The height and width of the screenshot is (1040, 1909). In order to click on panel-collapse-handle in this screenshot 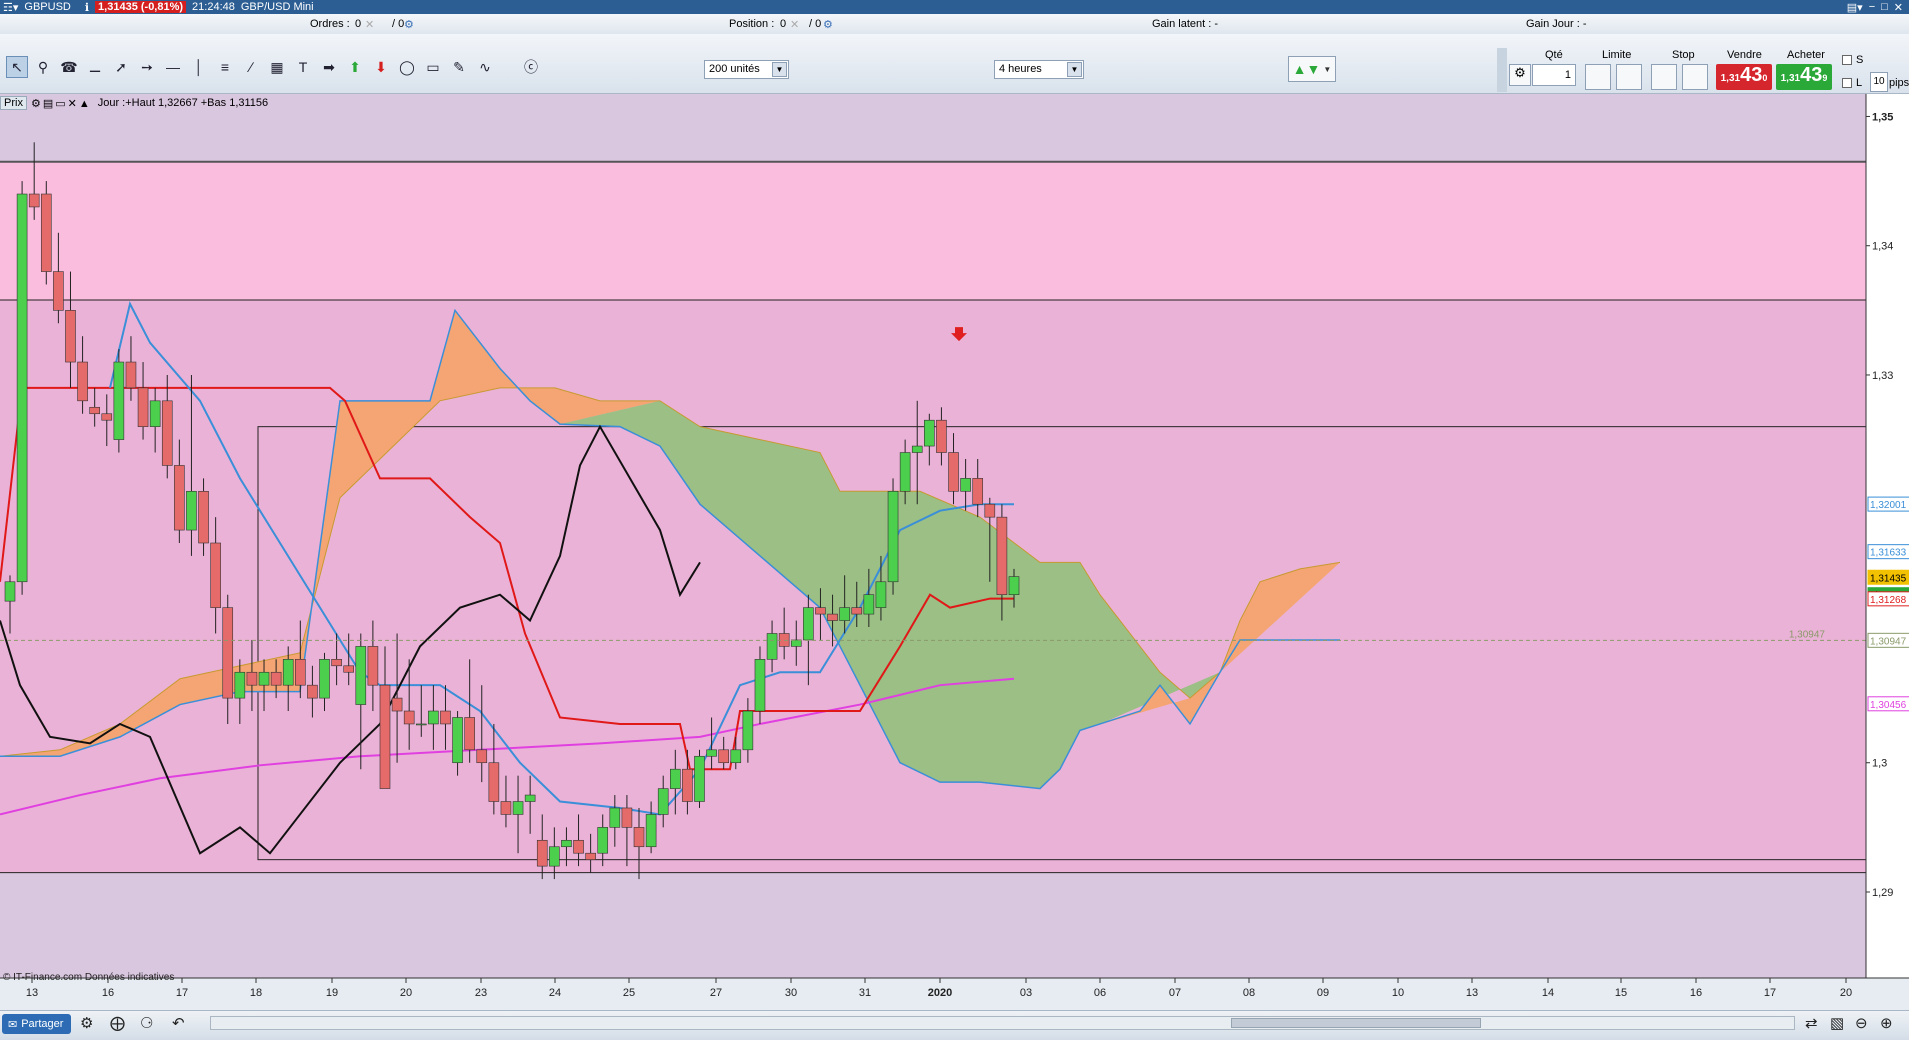, I will do `click(1502, 70)`.